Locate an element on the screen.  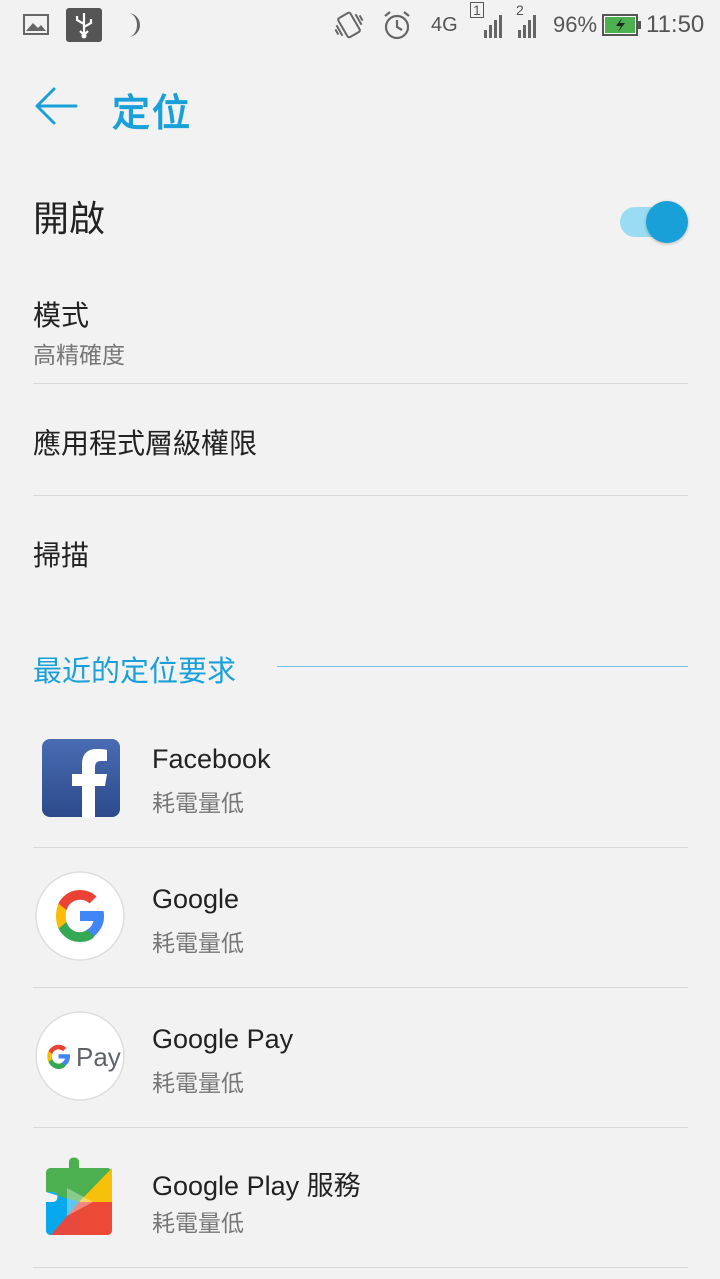
recent-app-google-play-services: Google Play 服務 耗電量低 is located at coordinates (360, 1198).